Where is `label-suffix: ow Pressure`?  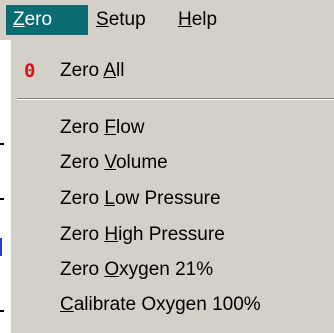
label-suffix: ow Pressure is located at coordinates (167, 198).